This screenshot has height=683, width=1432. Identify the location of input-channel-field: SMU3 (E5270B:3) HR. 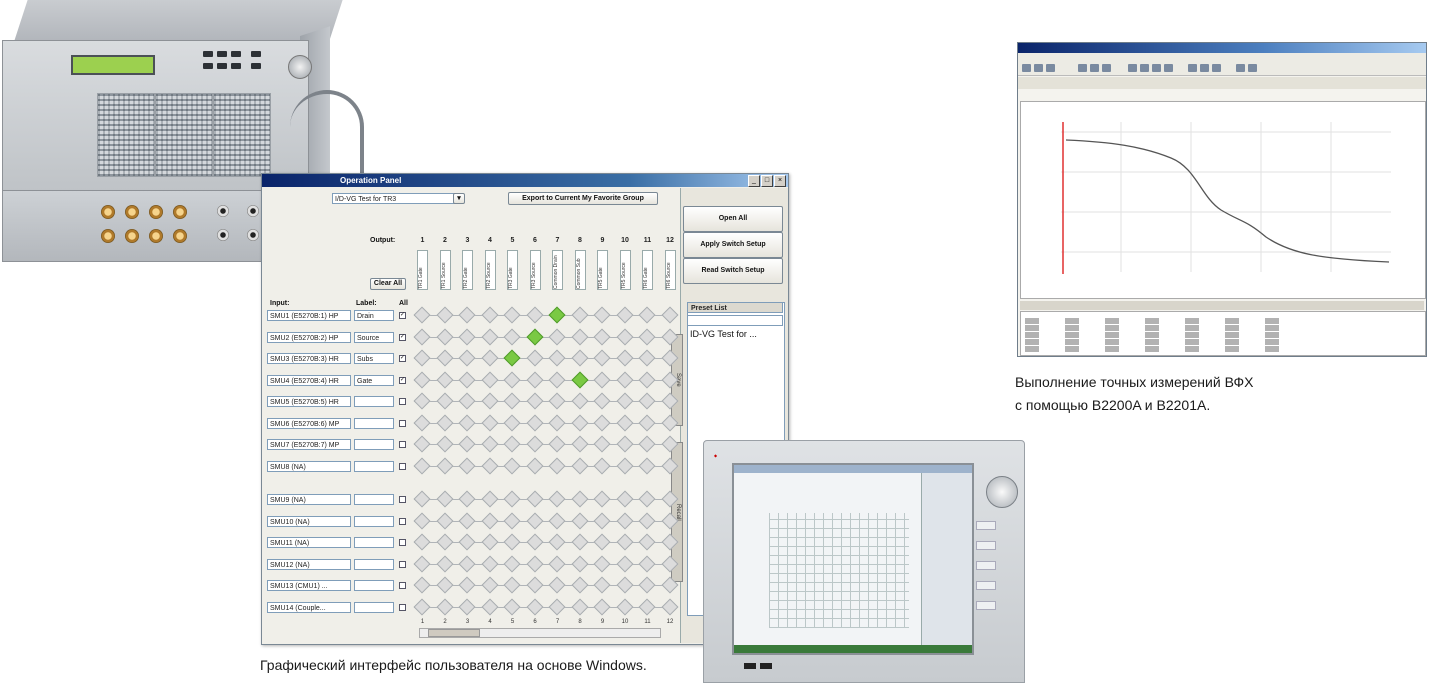
(309, 358).